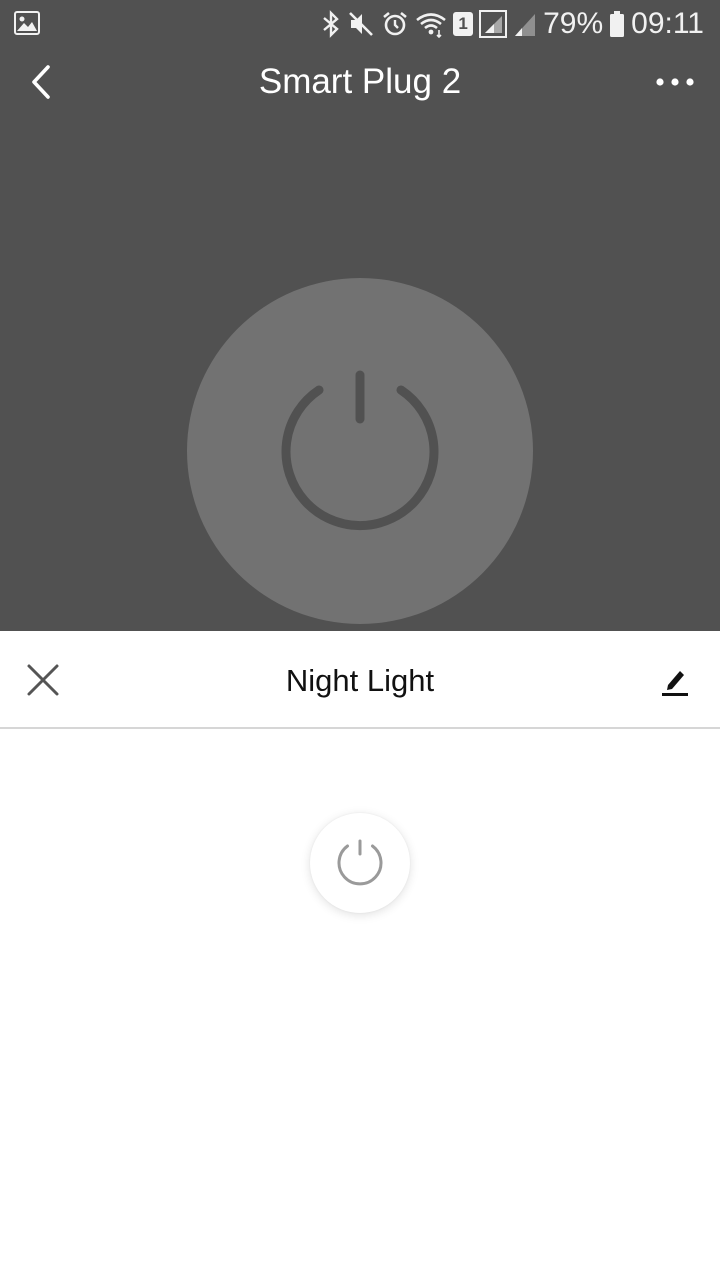 The width and height of the screenshot is (720, 1280). I want to click on mute-icon, so click(361, 24).